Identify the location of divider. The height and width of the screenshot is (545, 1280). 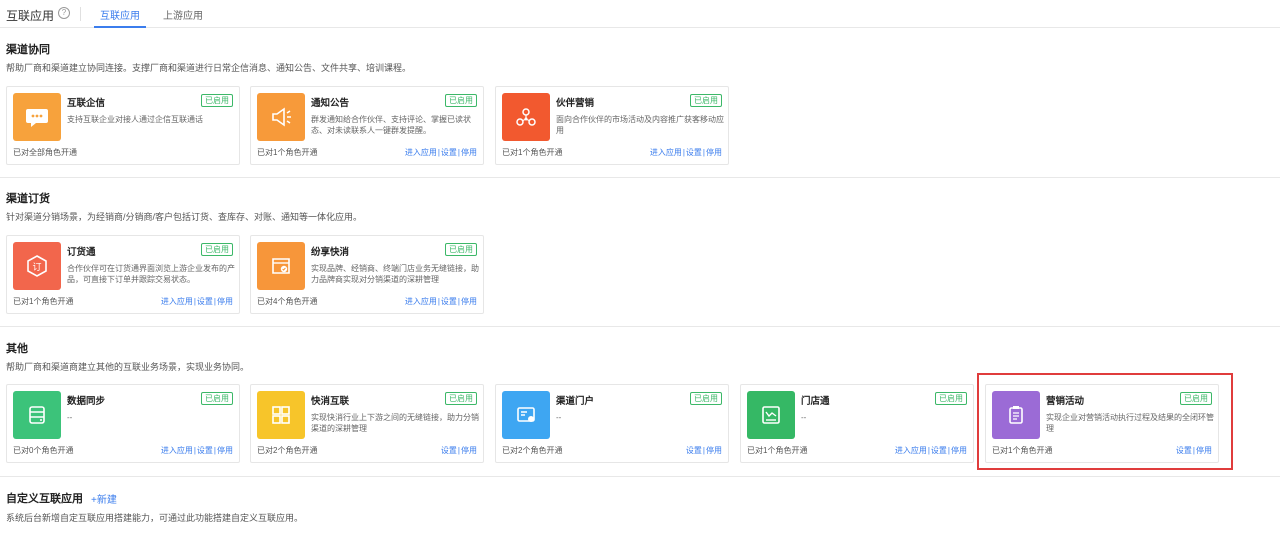
(80, 14).